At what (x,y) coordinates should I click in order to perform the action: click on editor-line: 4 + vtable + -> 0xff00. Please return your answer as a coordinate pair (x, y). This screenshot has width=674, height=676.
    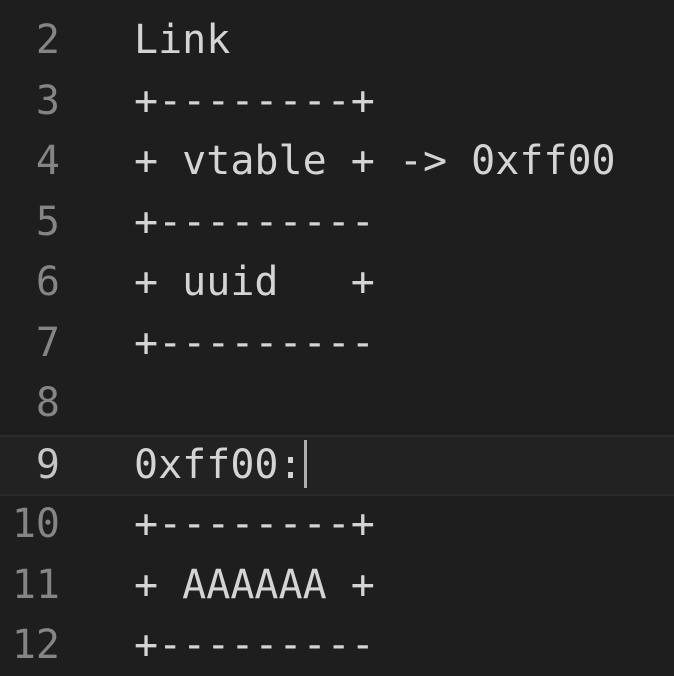
    Looking at the image, I should click on (337, 161).